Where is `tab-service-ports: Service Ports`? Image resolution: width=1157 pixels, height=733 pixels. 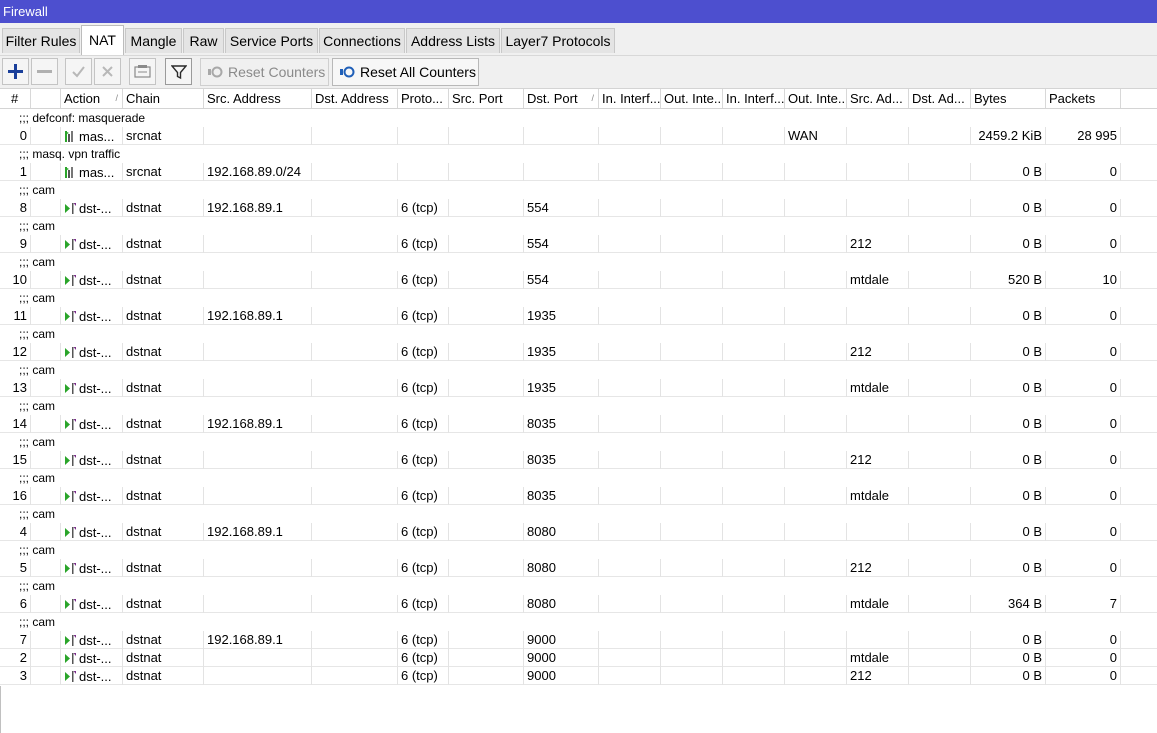
tab-service-ports: Service Ports is located at coordinates (271, 40).